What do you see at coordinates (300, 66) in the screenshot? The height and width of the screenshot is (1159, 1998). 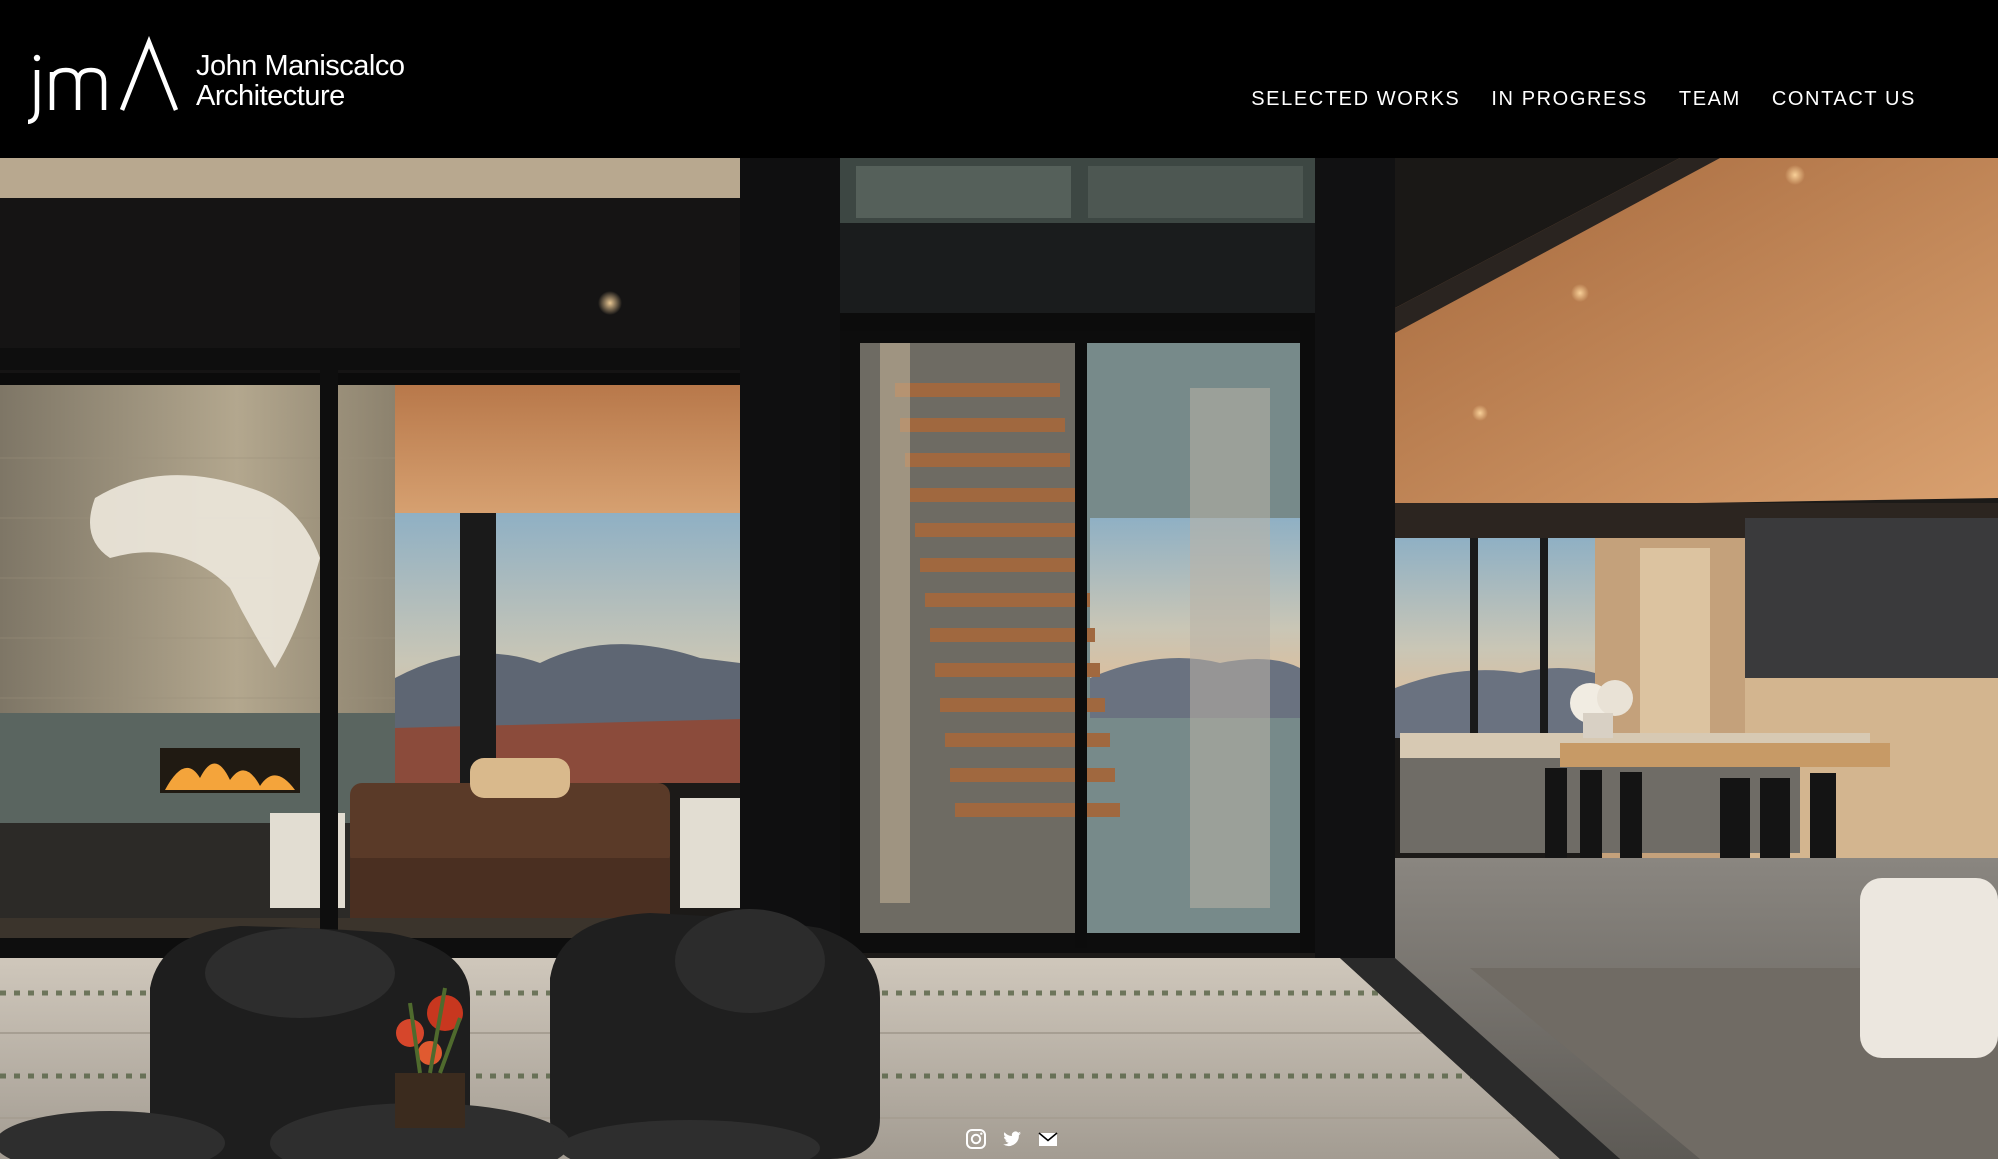 I see `brand-name-line1: John Maniscalco` at bounding box center [300, 66].